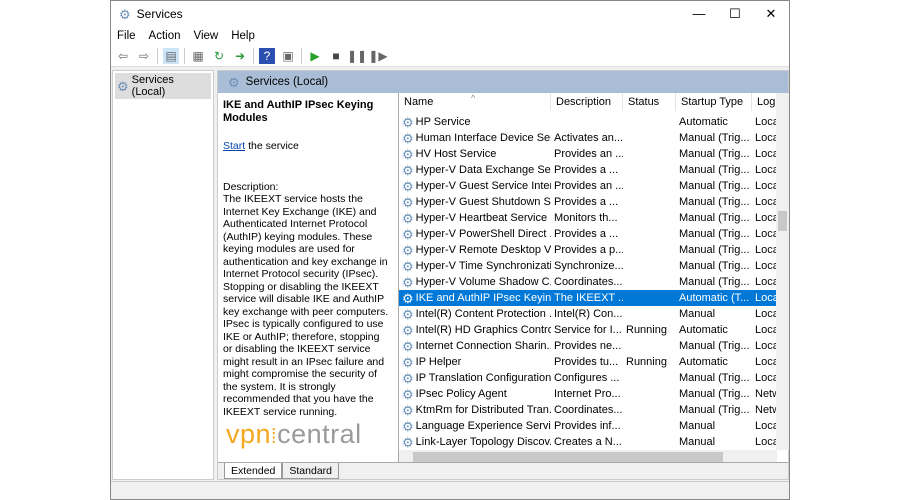 Image resolution: width=900 pixels, height=500 pixels. I want to click on menu-file: File, so click(126, 36).